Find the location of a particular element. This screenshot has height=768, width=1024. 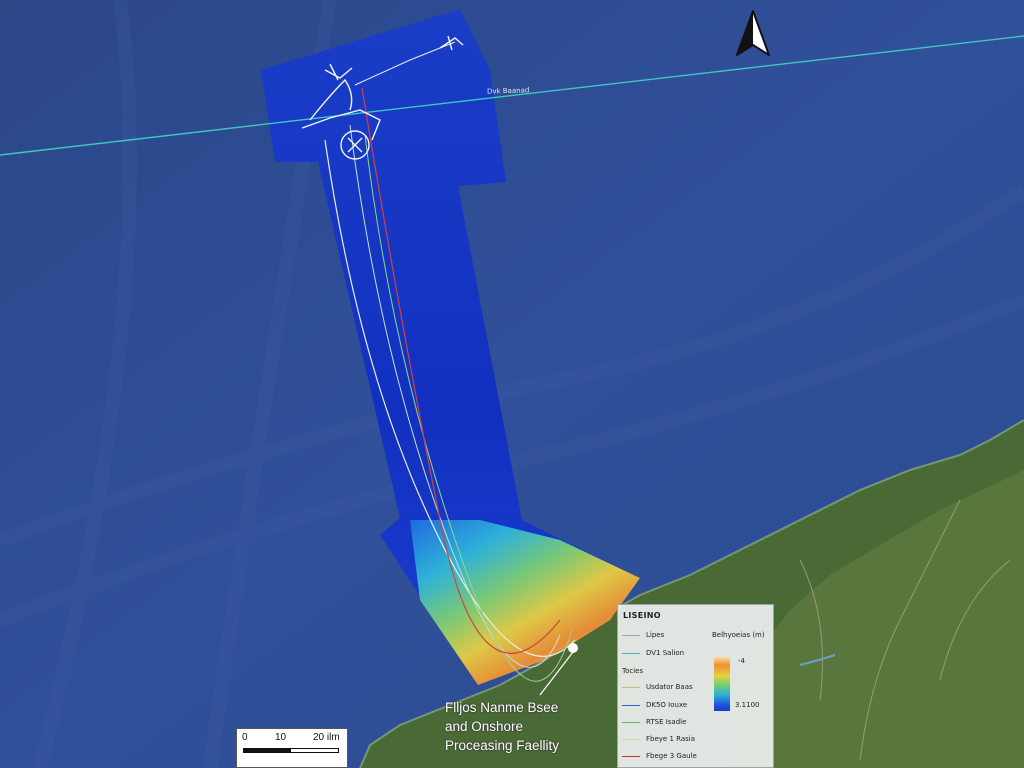

legend-item: DK5O Iouxe is located at coordinates (654, 706).